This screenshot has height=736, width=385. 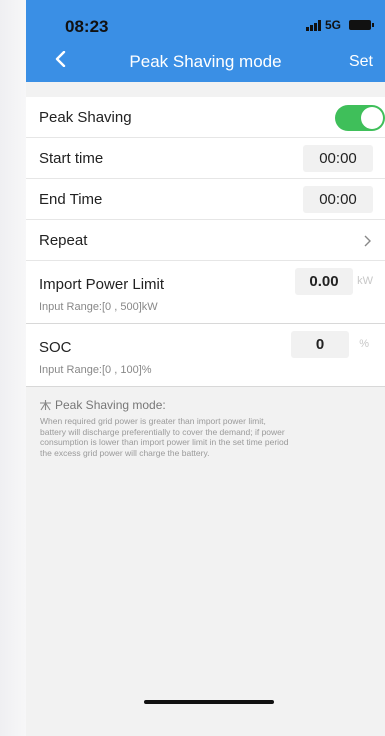 I want to click on home-indicator, so click(x=209, y=702).